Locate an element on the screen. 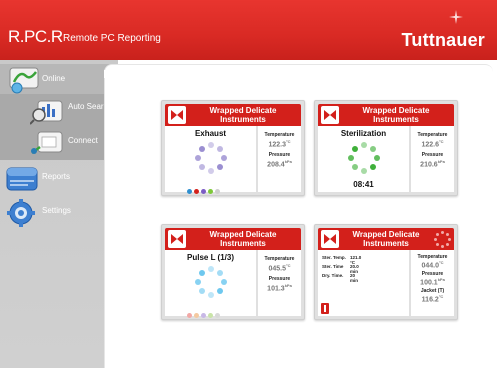 This screenshot has height=368, width=497. stage-name: Pulse L (1/3) is located at coordinates (210, 257).